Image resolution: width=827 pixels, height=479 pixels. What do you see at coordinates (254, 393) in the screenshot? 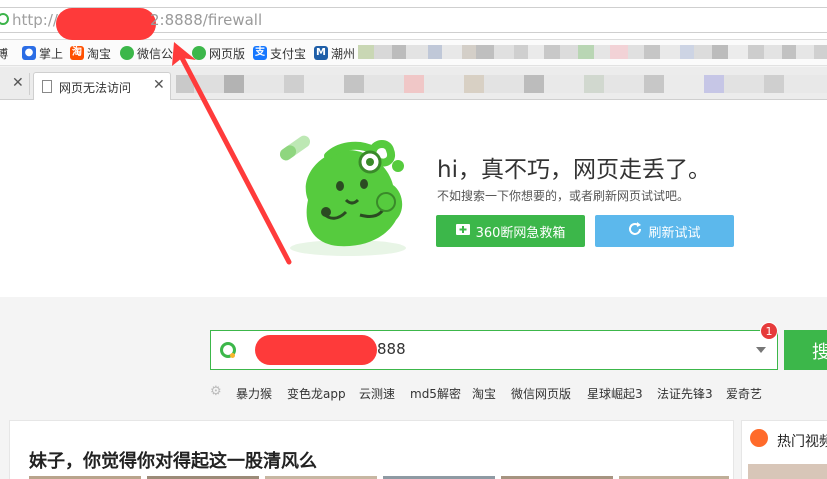
I see `hotword: 暴力猴` at bounding box center [254, 393].